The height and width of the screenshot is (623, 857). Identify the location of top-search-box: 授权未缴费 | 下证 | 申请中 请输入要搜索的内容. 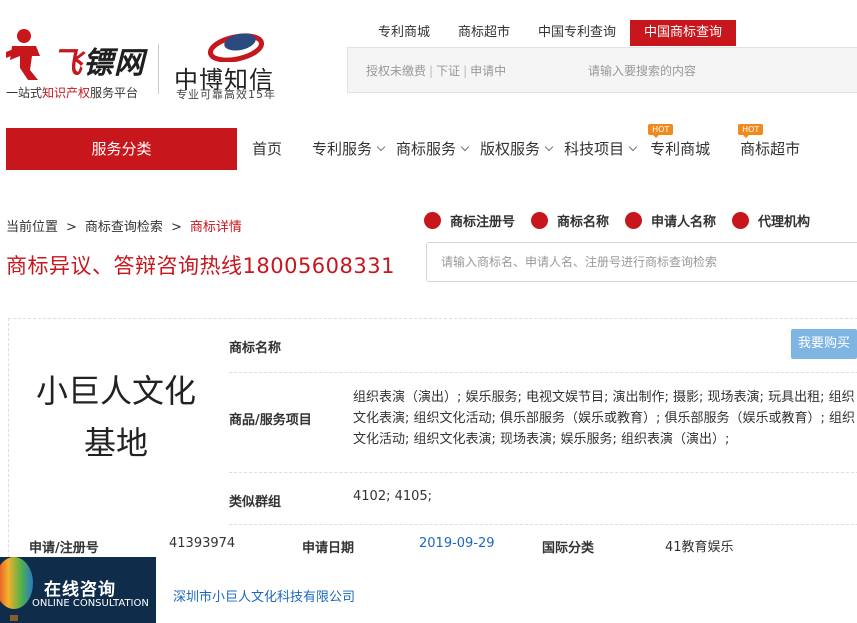
(602, 70).